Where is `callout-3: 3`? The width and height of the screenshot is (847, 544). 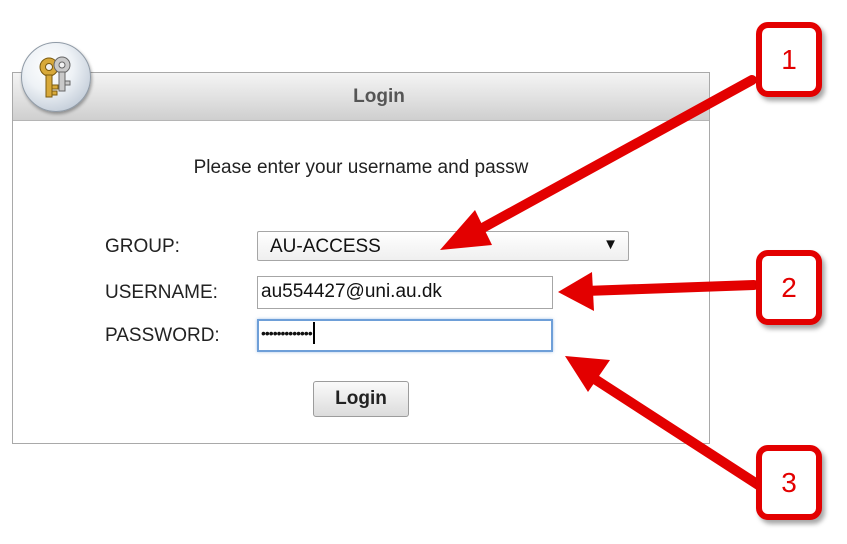 callout-3: 3 is located at coordinates (789, 482).